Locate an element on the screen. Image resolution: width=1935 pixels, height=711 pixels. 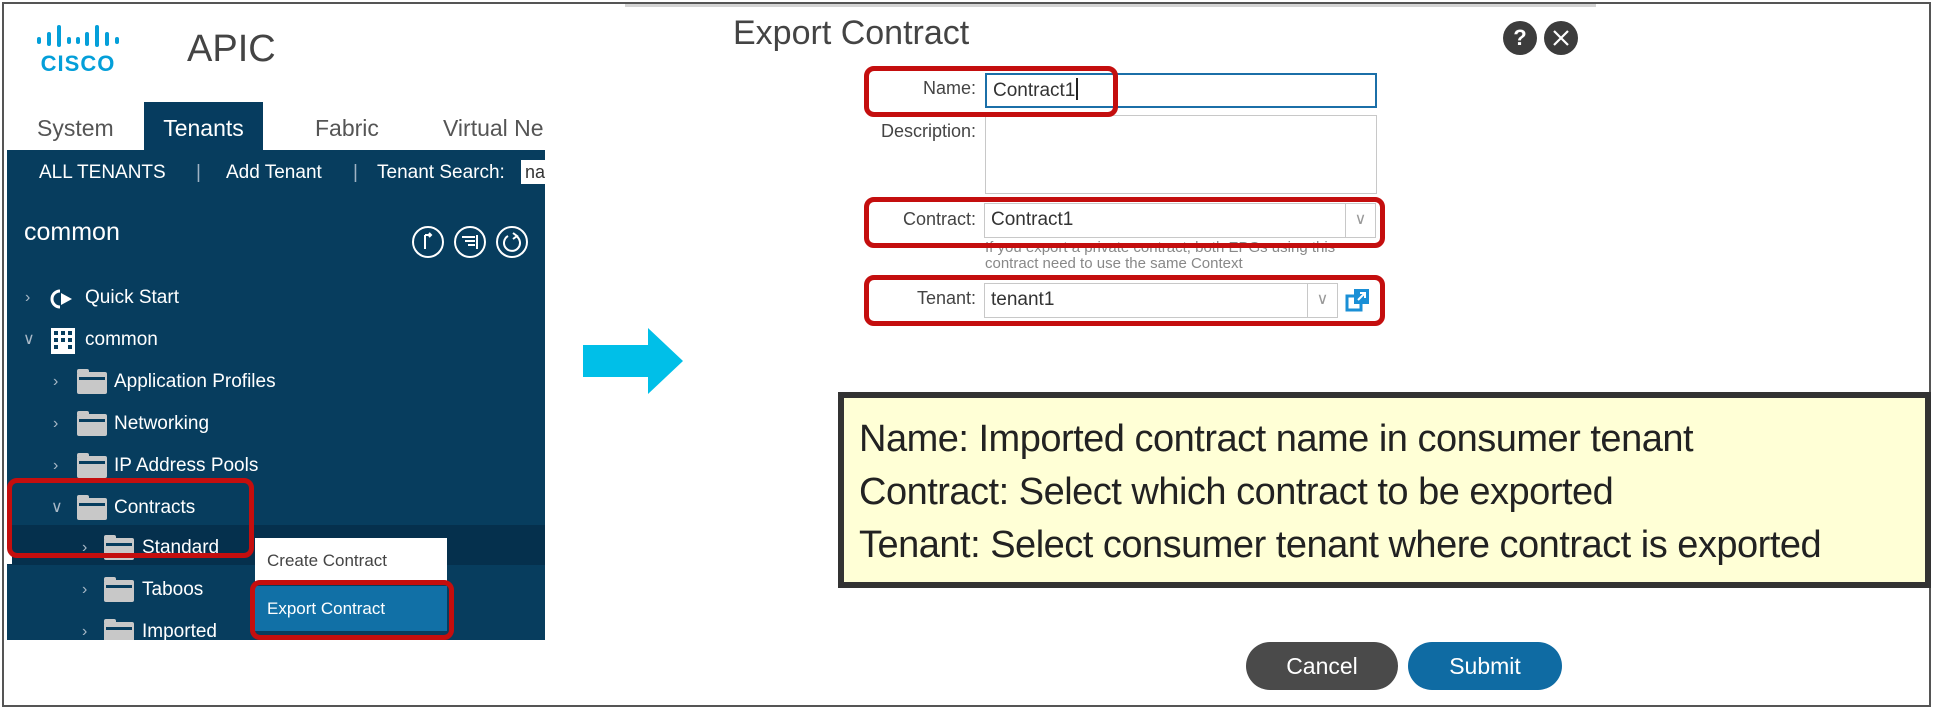
menu-item-create-contract: Create Contract is located at coordinates (351, 560).